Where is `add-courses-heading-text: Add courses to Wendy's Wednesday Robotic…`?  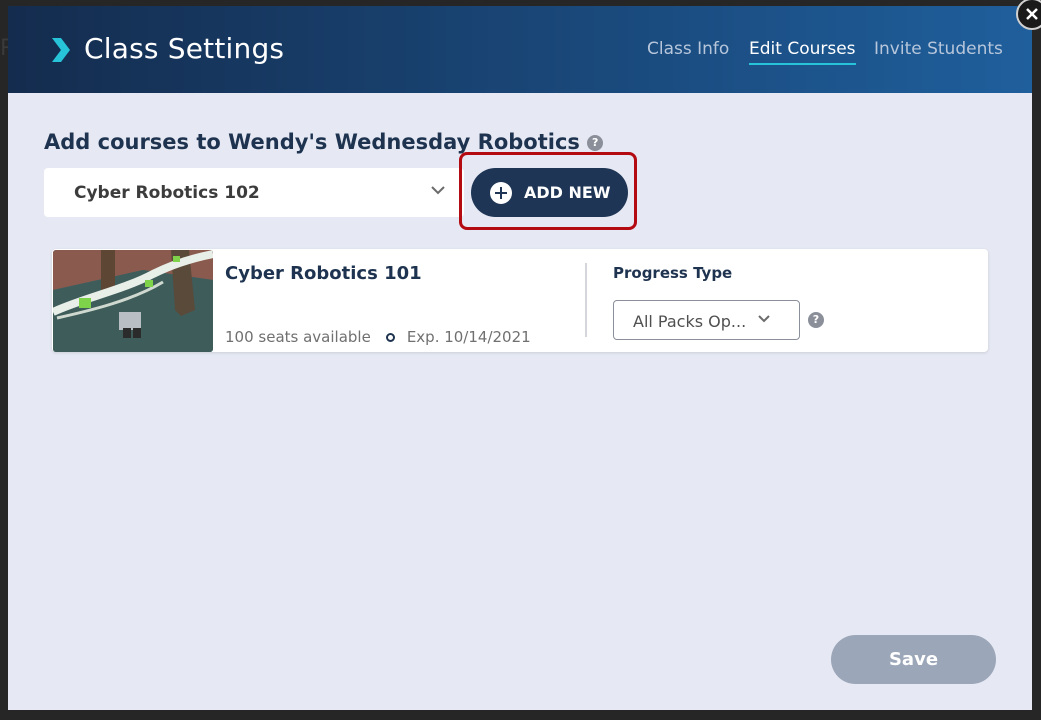 add-courses-heading-text: Add courses to Wendy's Wednesday Robotic… is located at coordinates (312, 142).